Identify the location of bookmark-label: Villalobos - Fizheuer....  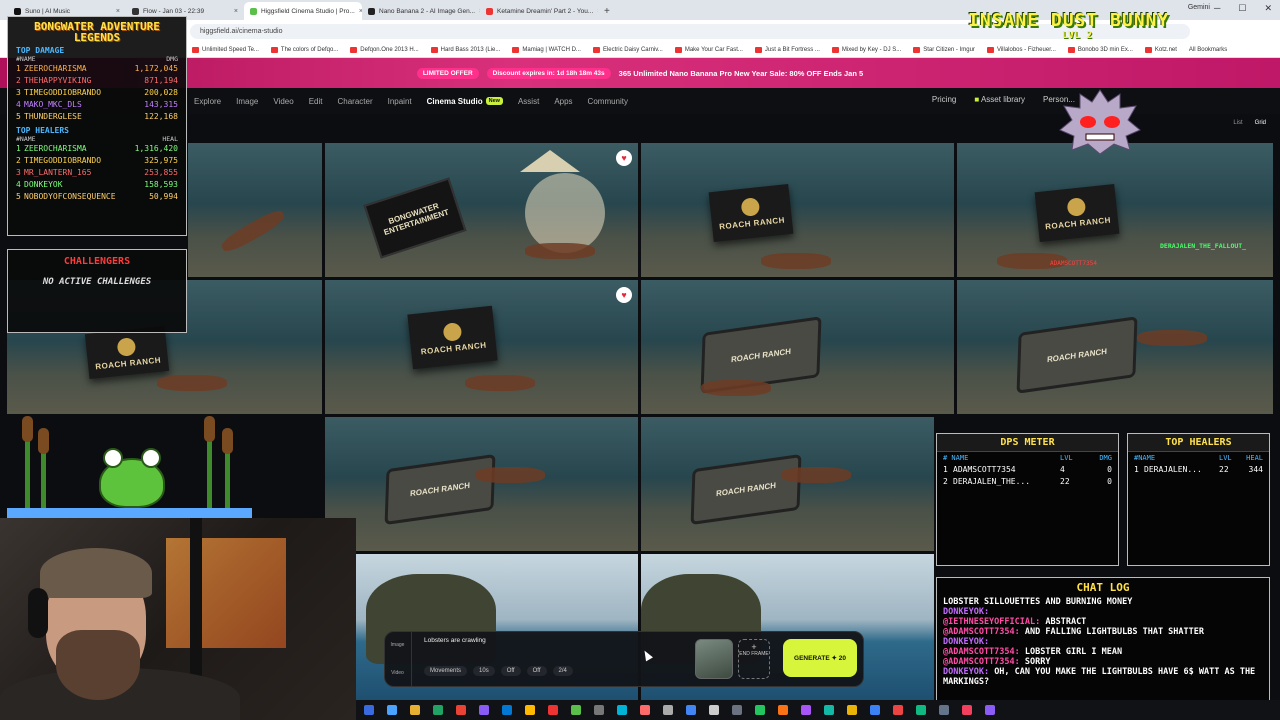
(1026, 49).